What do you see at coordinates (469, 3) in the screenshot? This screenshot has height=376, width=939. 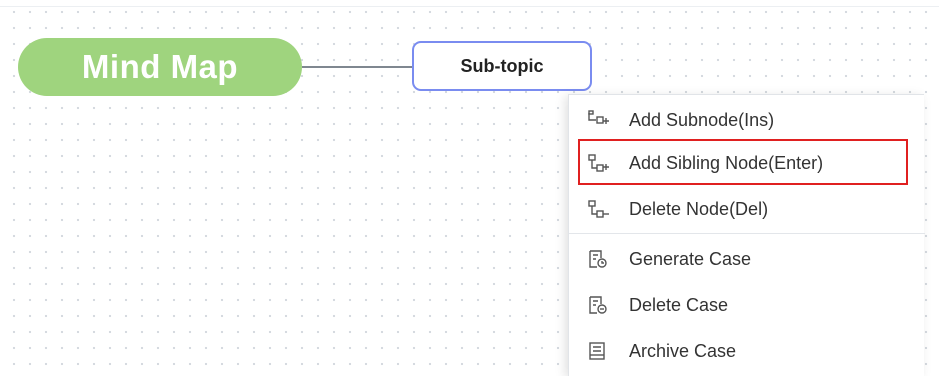 I see `canvas-top-edge` at bounding box center [469, 3].